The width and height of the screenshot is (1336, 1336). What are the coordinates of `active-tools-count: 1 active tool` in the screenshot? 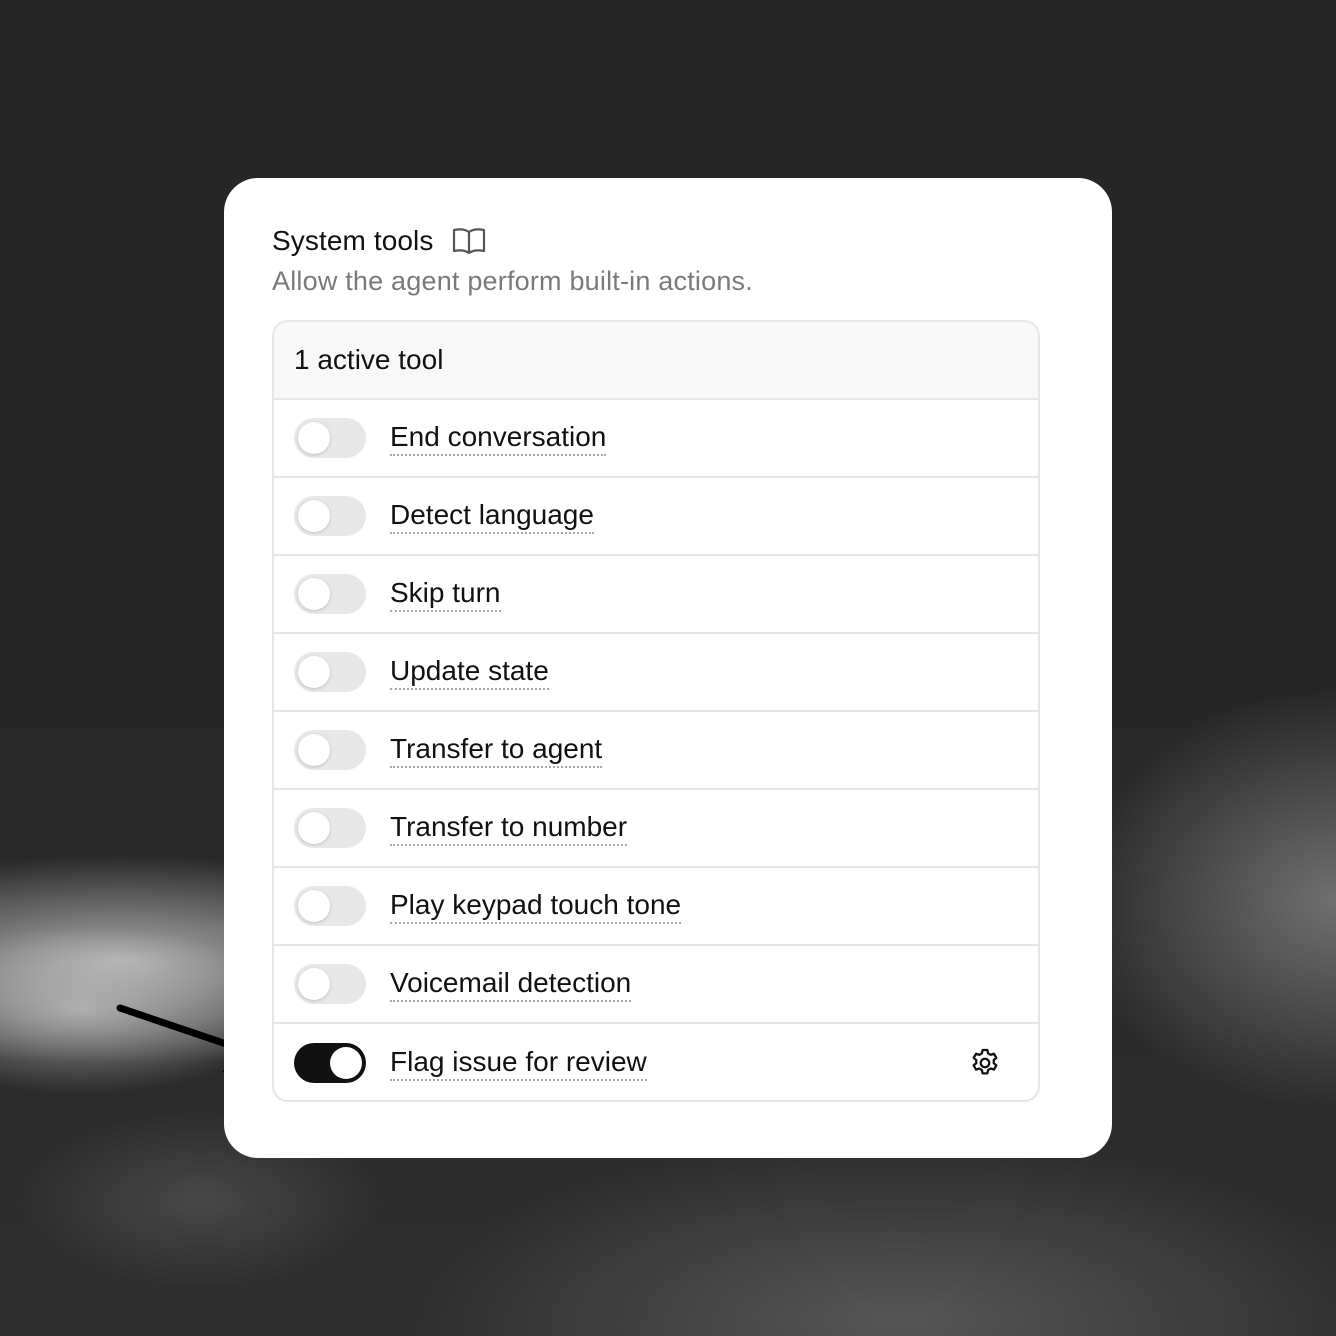 It's located at (656, 361).